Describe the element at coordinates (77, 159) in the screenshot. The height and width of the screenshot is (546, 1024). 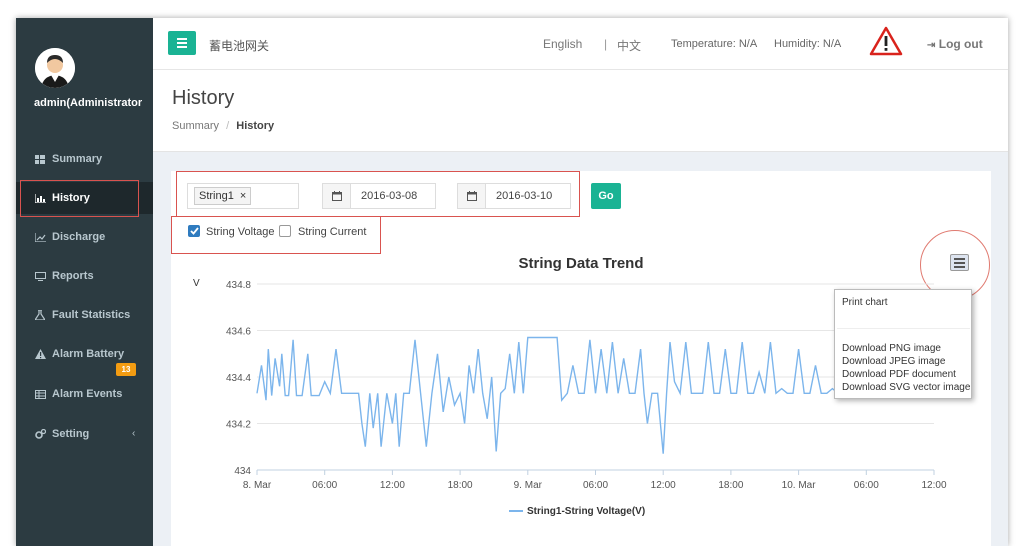
I see `sidebar-item-label: Summary` at that location.